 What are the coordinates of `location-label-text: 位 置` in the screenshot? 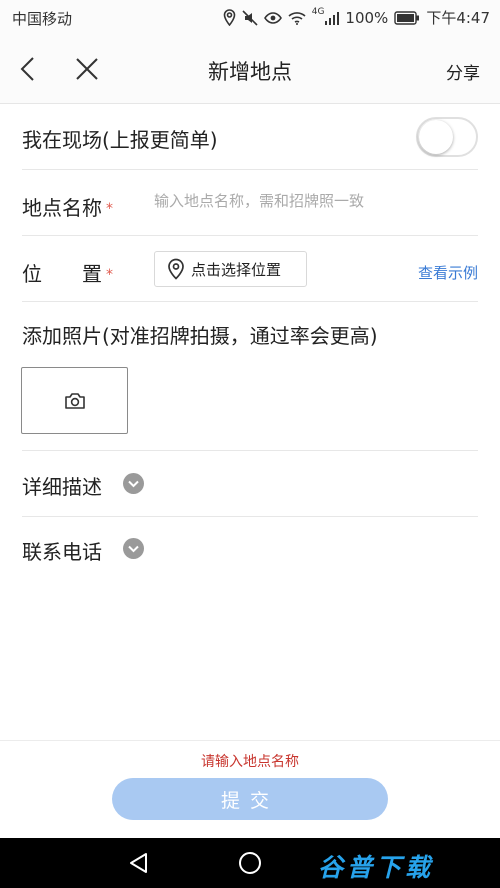 It's located at (62, 274).